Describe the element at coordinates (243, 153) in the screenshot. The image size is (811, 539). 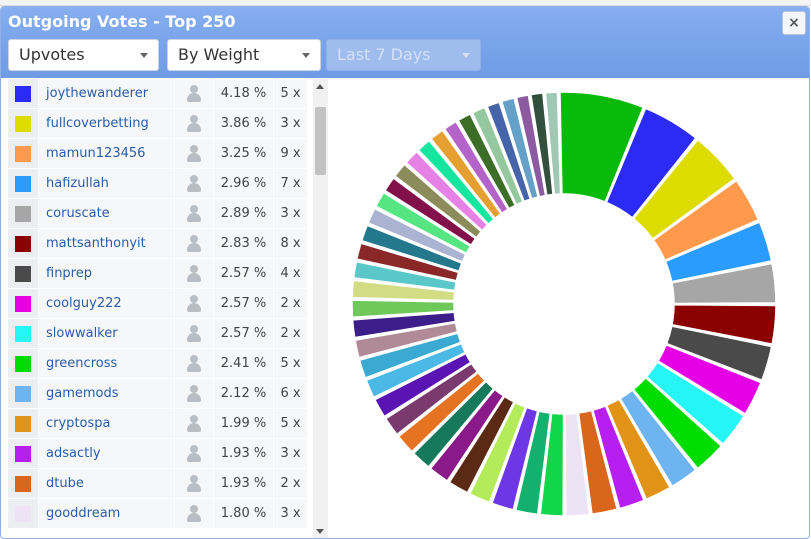
I see `vote-percentage: 3.25 %` at that location.